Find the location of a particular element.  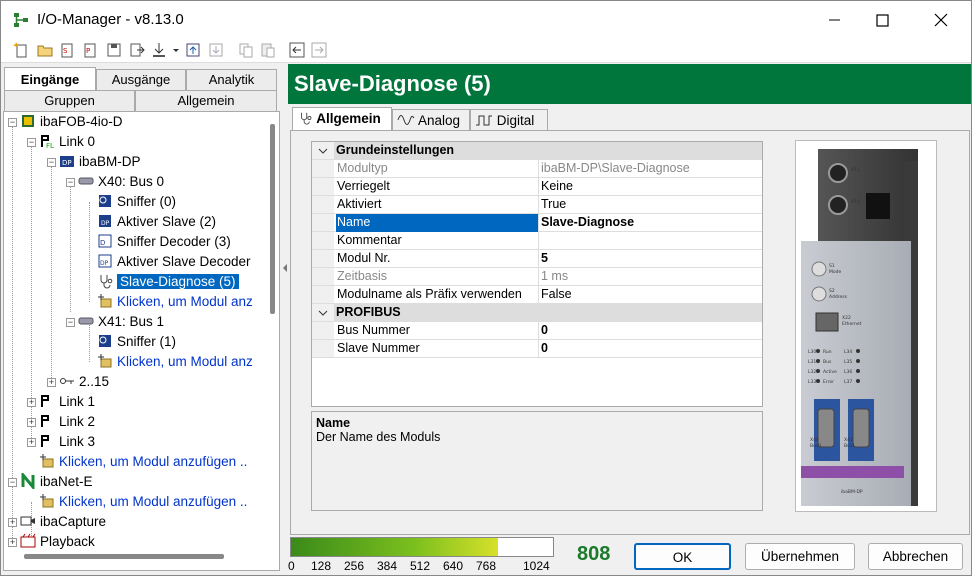

device-label: ibaBM-DP is located at coordinates (852, 492).